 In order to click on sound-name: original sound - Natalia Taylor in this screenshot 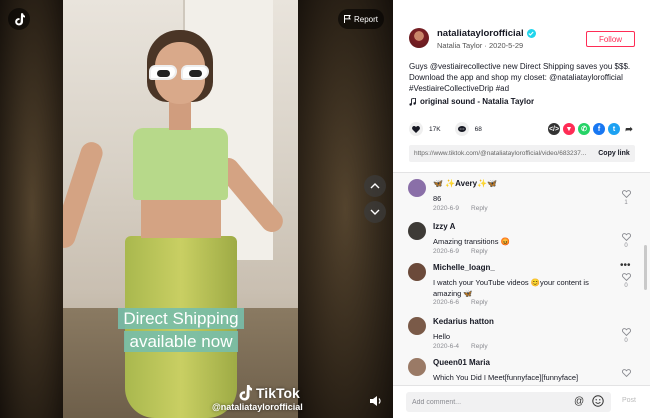, I will do `click(477, 101)`.